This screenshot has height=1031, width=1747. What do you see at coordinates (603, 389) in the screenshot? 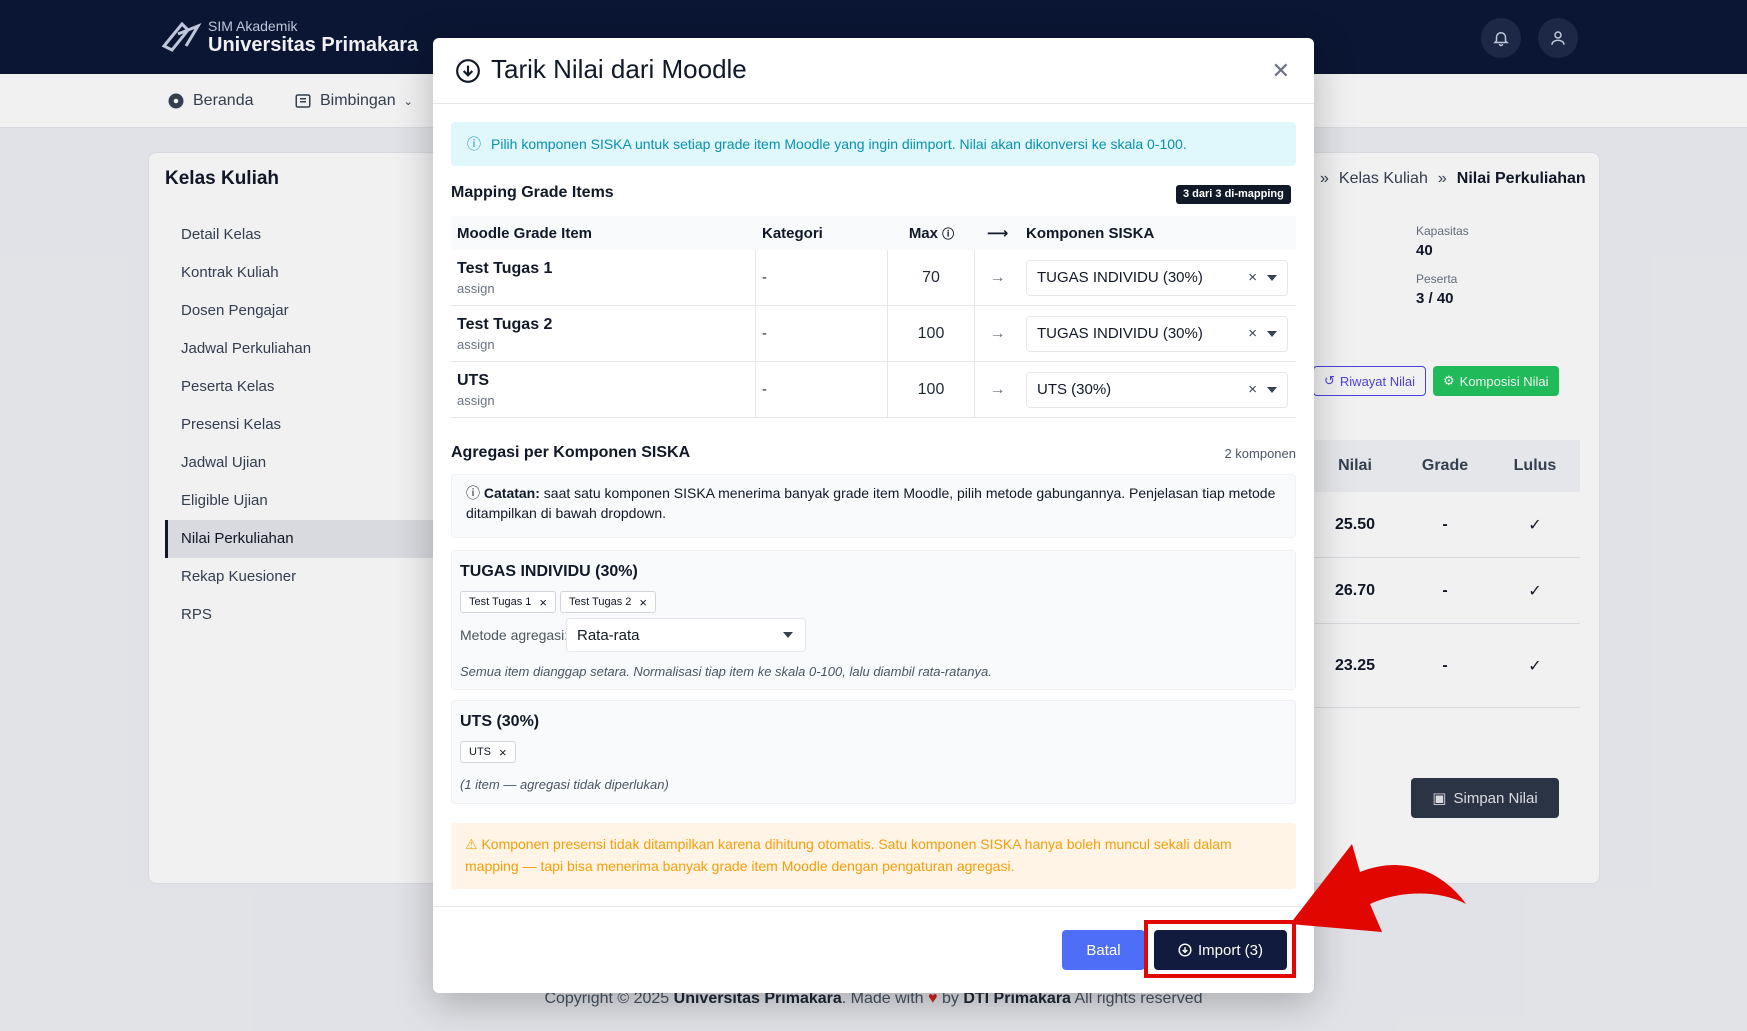
I see `grade-item-cell: UTS assign` at bounding box center [603, 389].